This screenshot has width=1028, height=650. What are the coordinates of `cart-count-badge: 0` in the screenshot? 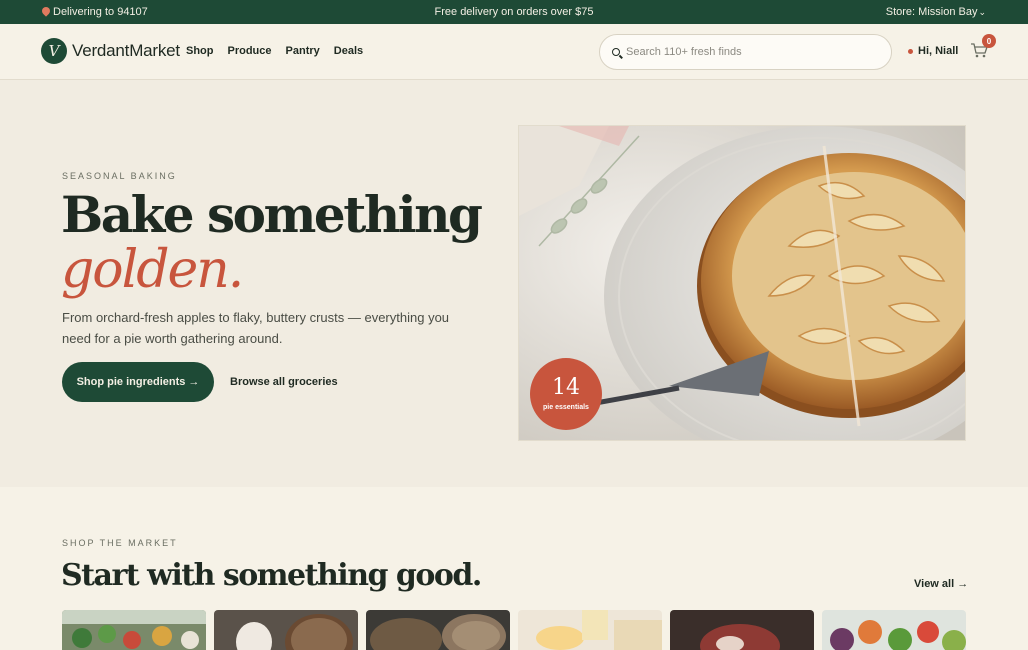 It's located at (989, 41).